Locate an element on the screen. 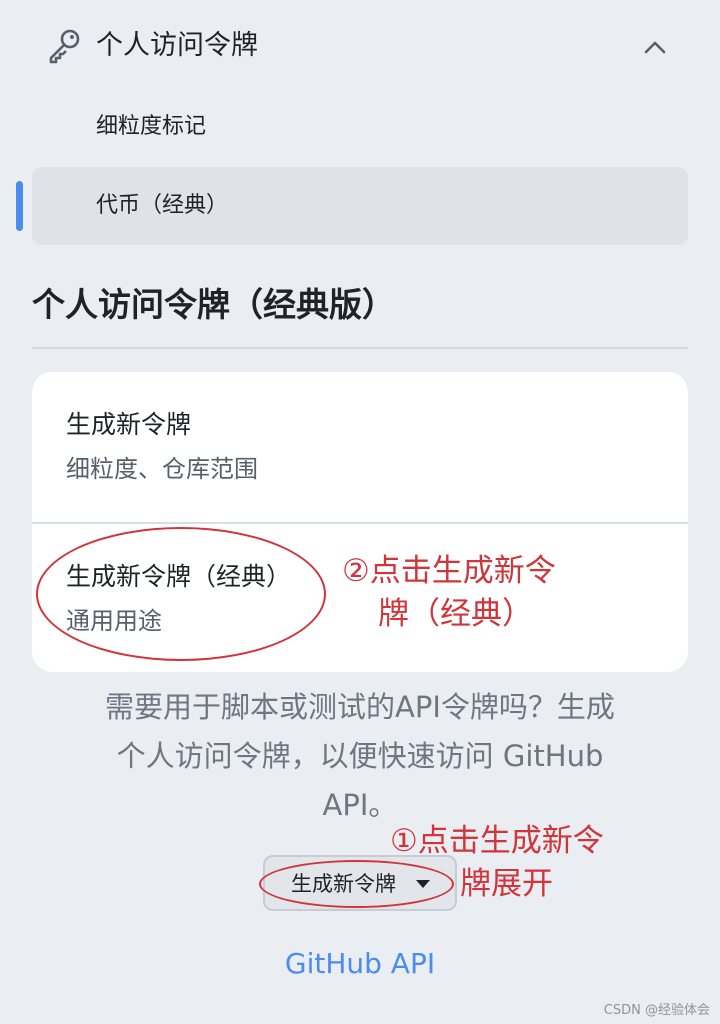 The image size is (720, 1024). menu-item-fine-grained: 生成新令牌 细粒度、仓库范围 is located at coordinates (360, 447).